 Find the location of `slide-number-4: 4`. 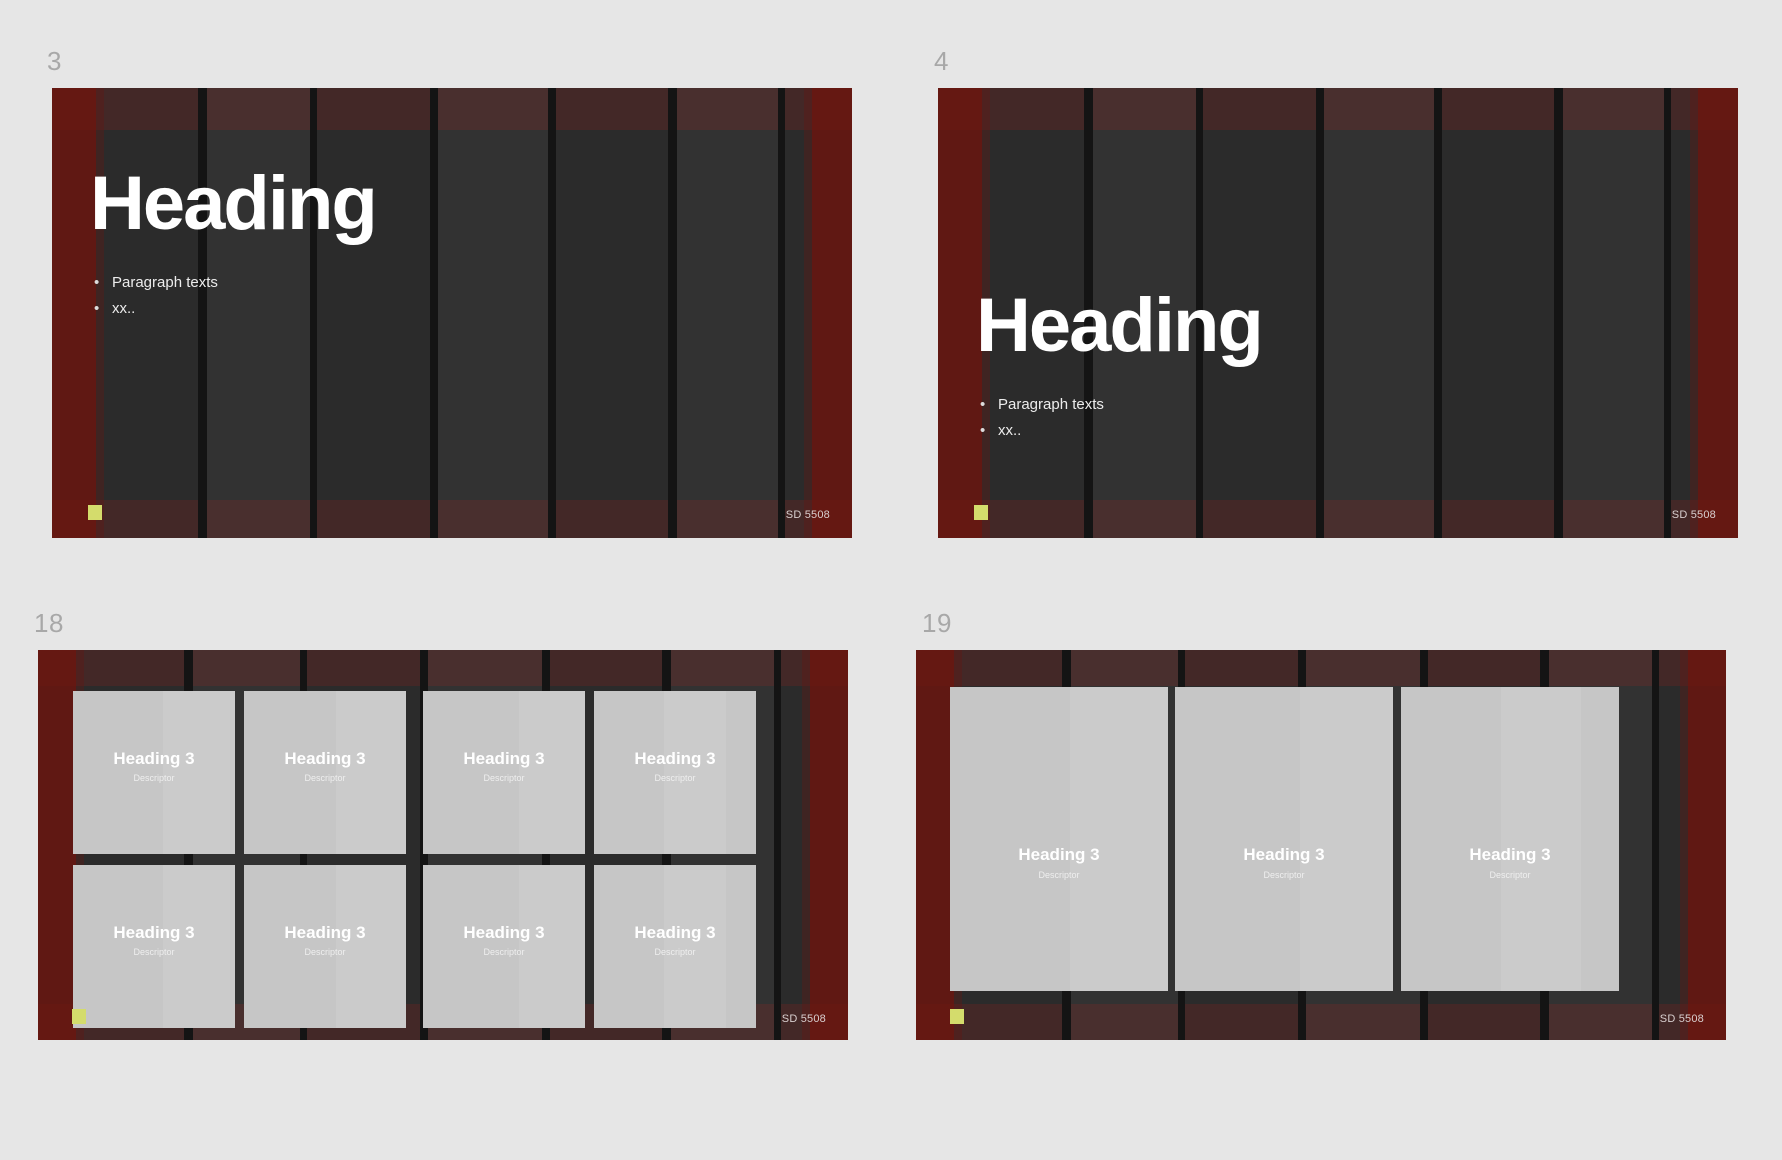

slide-number-4: 4 is located at coordinates (941, 61).